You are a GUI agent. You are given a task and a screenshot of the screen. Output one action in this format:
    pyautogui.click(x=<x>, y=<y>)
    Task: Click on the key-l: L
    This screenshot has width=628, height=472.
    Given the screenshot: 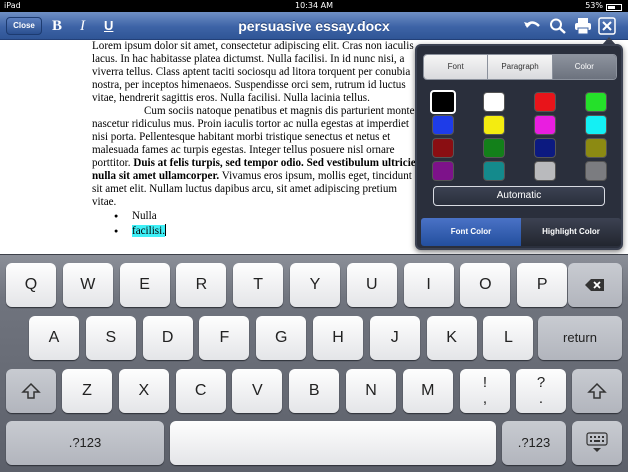 What is the action you would take?
    pyautogui.click(x=508, y=338)
    